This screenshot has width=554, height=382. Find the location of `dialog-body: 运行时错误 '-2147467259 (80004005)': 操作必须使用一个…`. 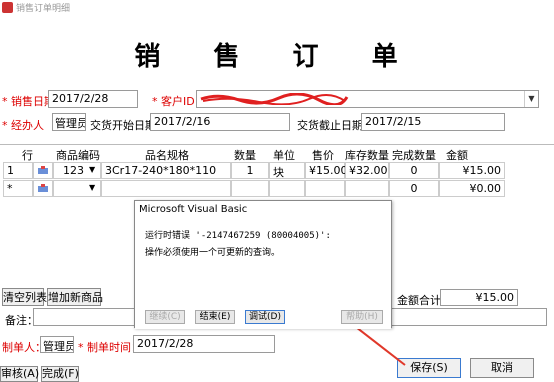

dialog-body: 运行时错误 '-2147467259 (80004005)': 操作必须使用一个… is located at coordinates (263, 273).